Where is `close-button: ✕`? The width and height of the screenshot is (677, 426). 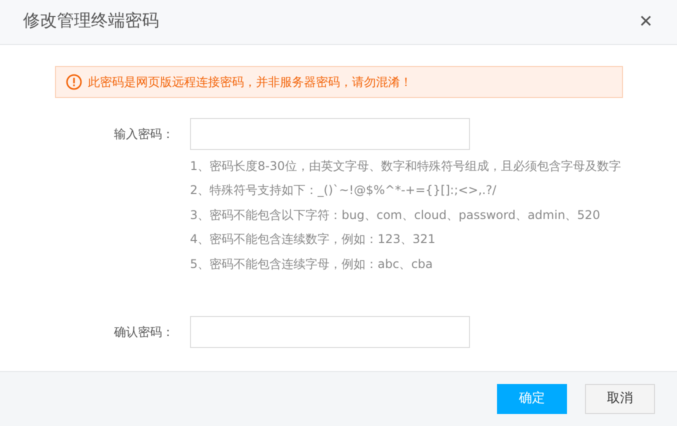 close-button: ✕ is located at coordinates (645, 22).